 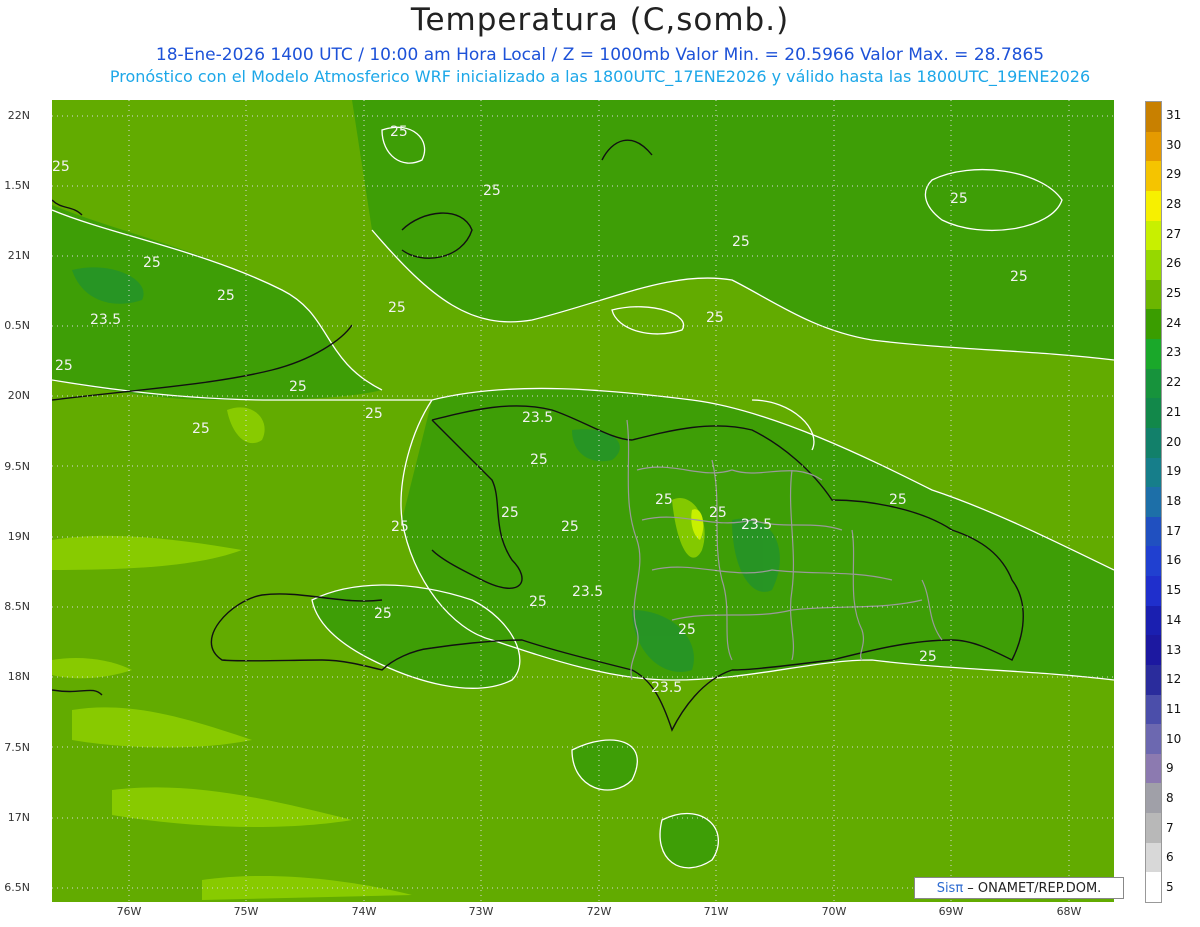 I want to click on colorbar-label: 5, so click(x=1170, y=887).